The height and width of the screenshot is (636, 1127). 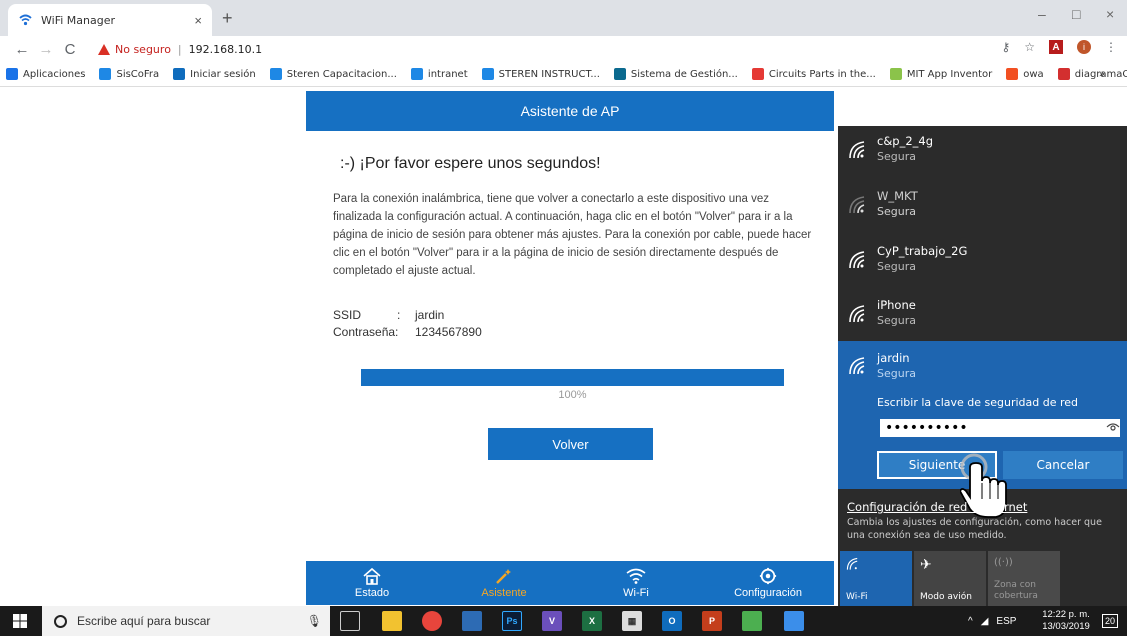 What do you see at coordinates (636, 583) in the screenshot?
I see `nav-wifi: Wi-Fi` at bounding box center [636, 583].